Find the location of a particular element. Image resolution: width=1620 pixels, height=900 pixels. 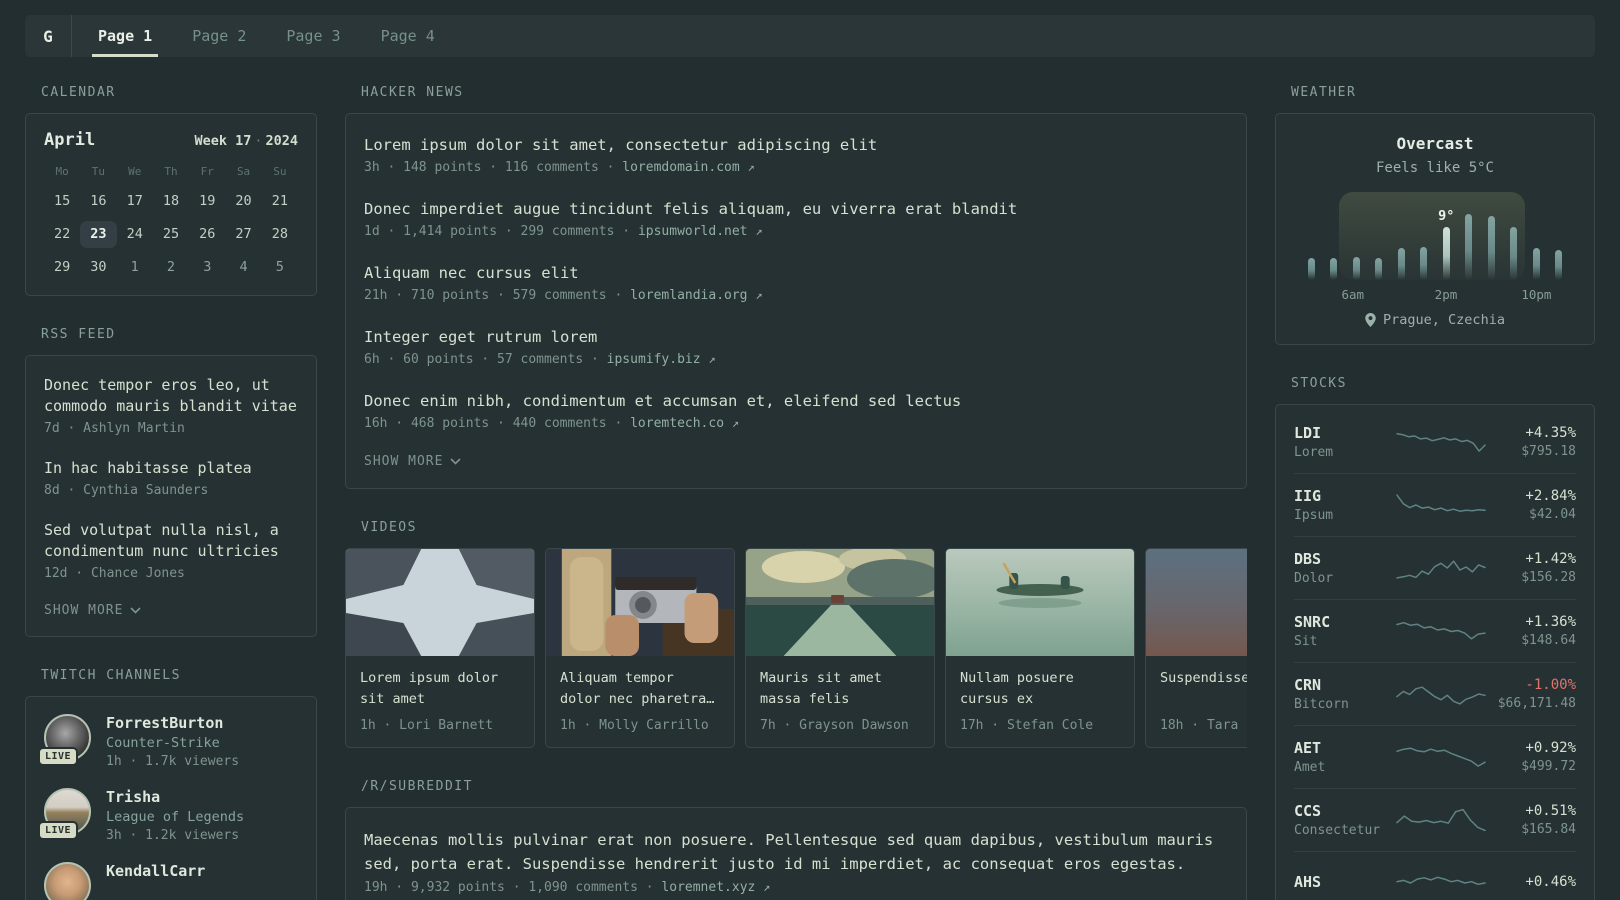

video-title: Nullam posuere cursus ex is located at coordinates (1040, 689).